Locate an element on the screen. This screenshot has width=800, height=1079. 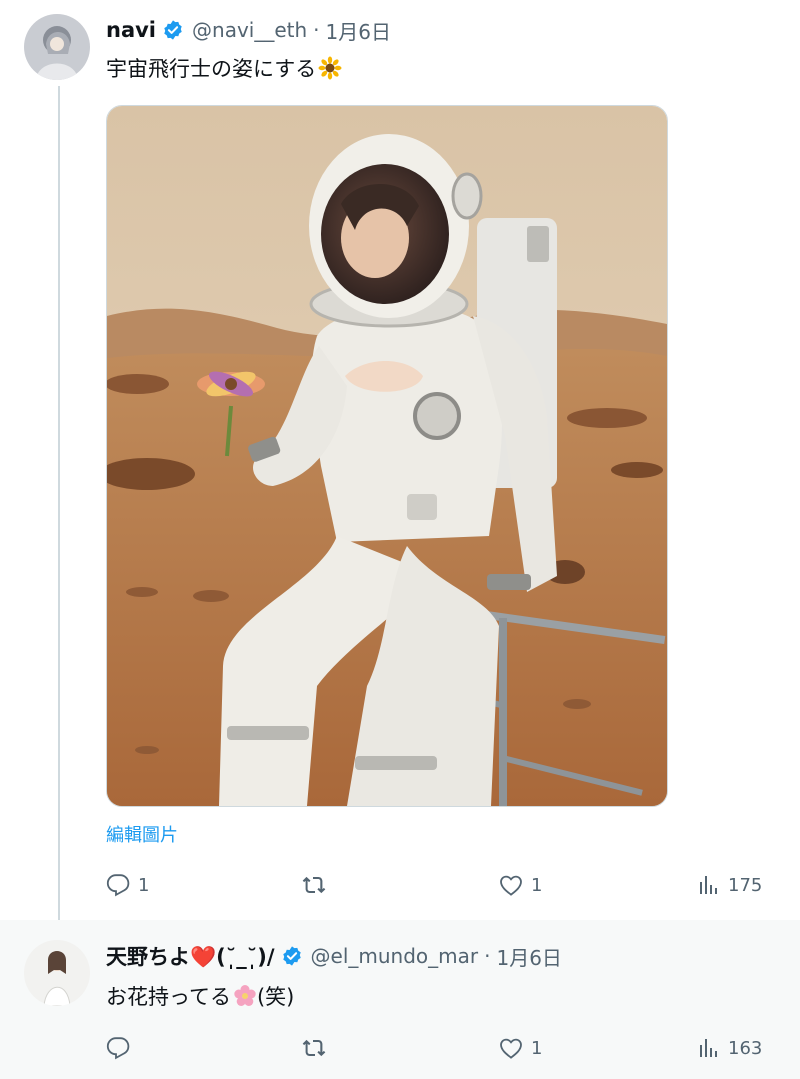
tweet-actions: 1 1 175 is located at coordinates (438, 885).